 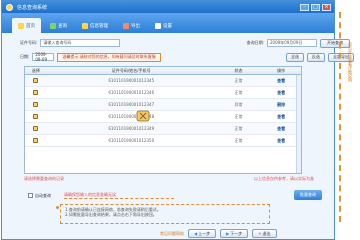 I want to click on minimize-icon: –, so click(x=304, y=7).